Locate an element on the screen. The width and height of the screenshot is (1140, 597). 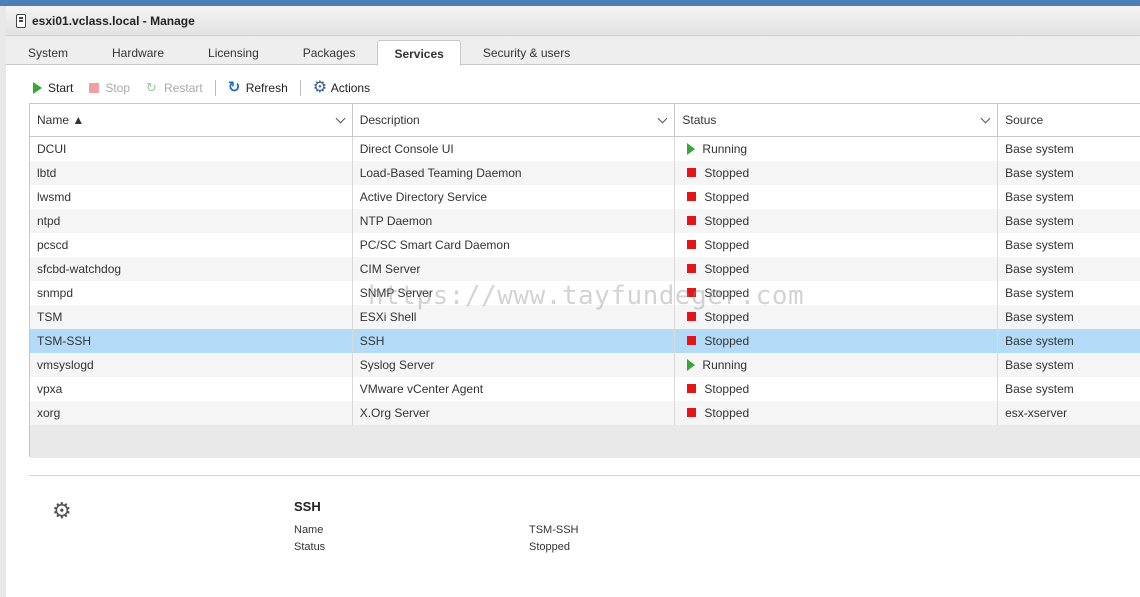
details-name-label: Name is located at coordinates (309, 530).